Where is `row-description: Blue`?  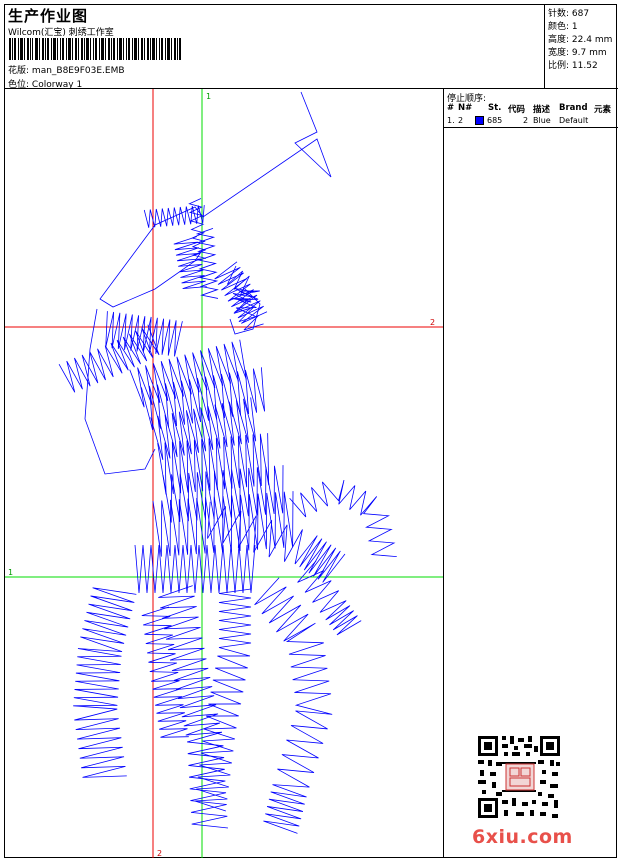
row-description: Blue is located at coordinates (542, 120).